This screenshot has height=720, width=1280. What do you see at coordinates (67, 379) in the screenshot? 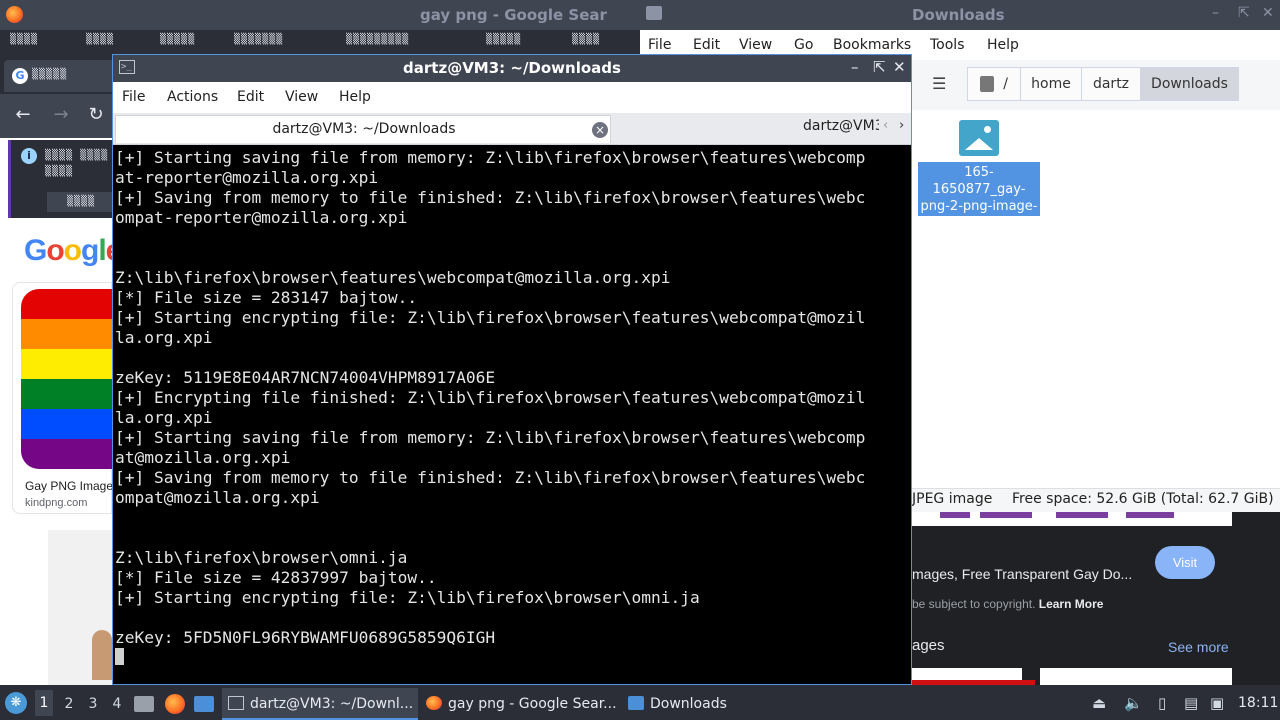
I see `rainbow-image-thumbnail` at bounding box center [67, 379].